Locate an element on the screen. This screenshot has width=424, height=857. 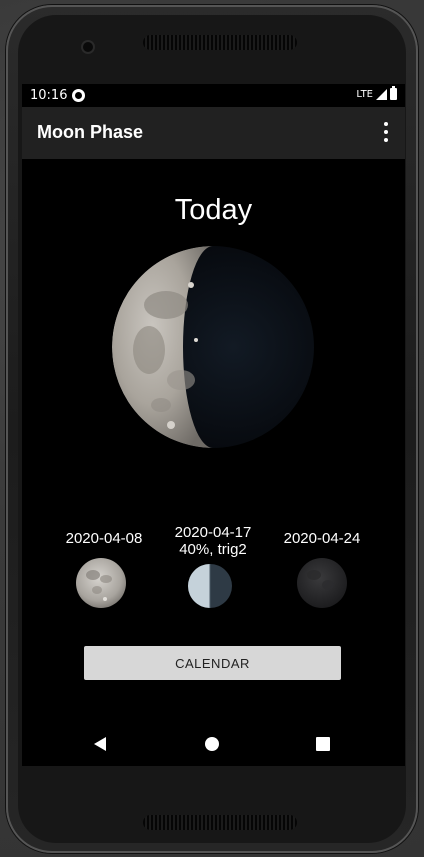
phase-item-1: 2020-04-08 is located at coordinates (104, 569).